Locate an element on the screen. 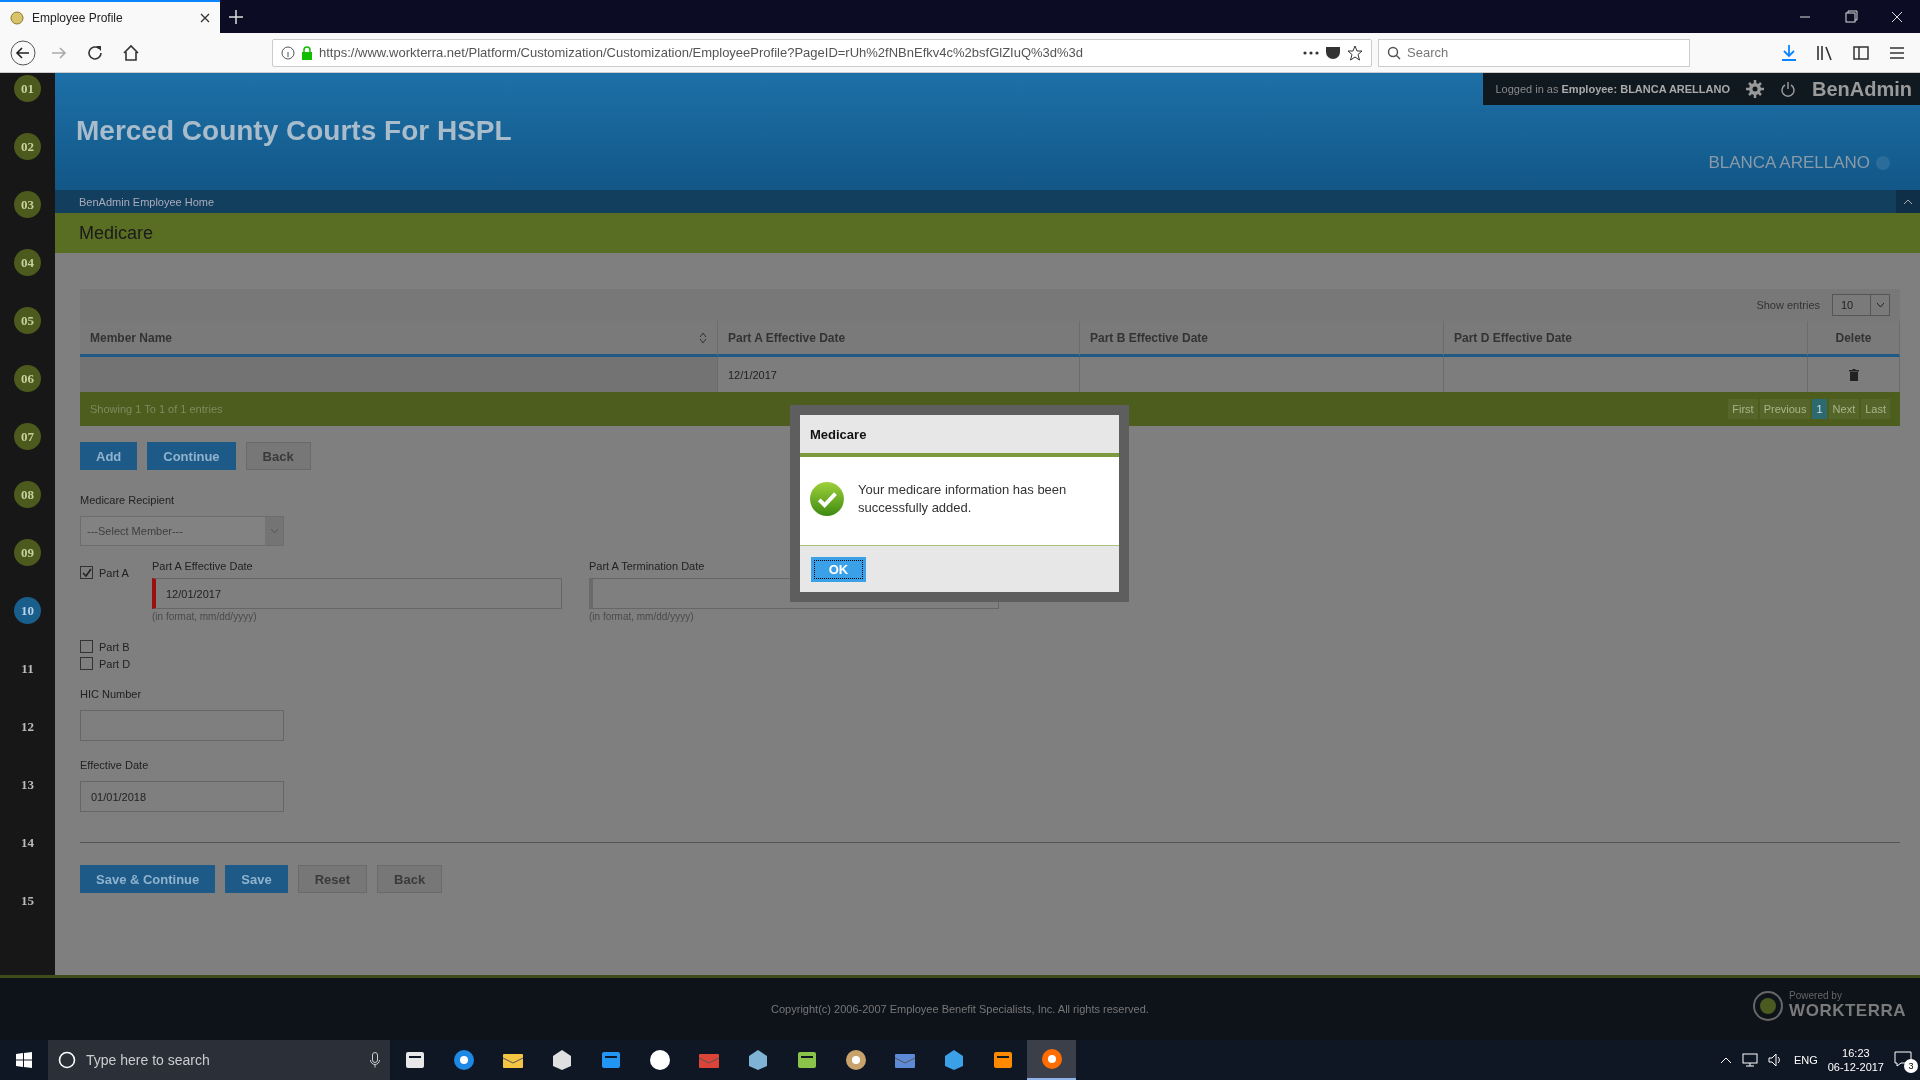  back-icon is located at coordinates (23, 52).